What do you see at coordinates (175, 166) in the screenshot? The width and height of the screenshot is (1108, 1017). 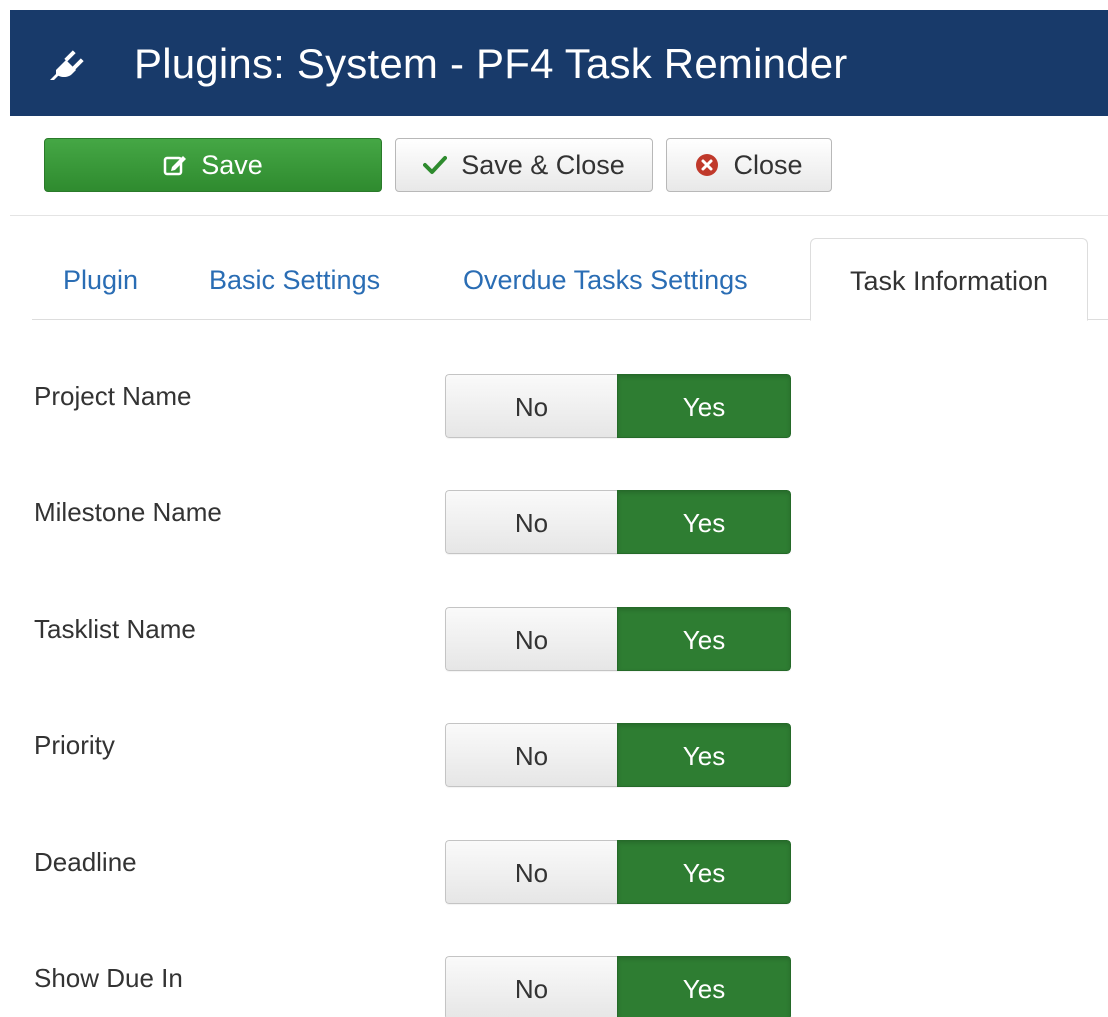 I see `edit-icon` at bounding box center [175, 166].